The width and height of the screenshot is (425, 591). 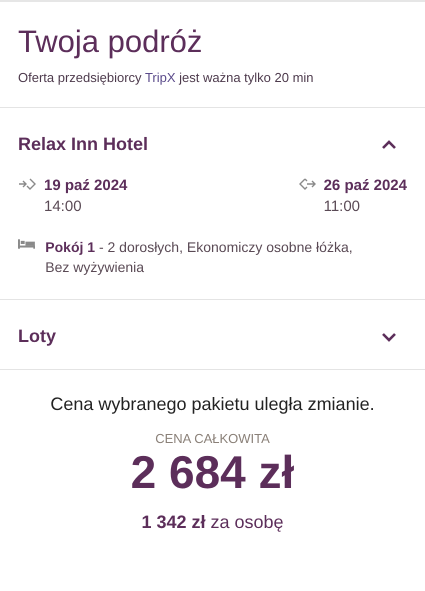 What do you see at coordinates (212, 404) in the screenshot?
I see `price-change-notice: Cena wybranego pakietu uległa zmianie.` at bounding box center [212, 404].